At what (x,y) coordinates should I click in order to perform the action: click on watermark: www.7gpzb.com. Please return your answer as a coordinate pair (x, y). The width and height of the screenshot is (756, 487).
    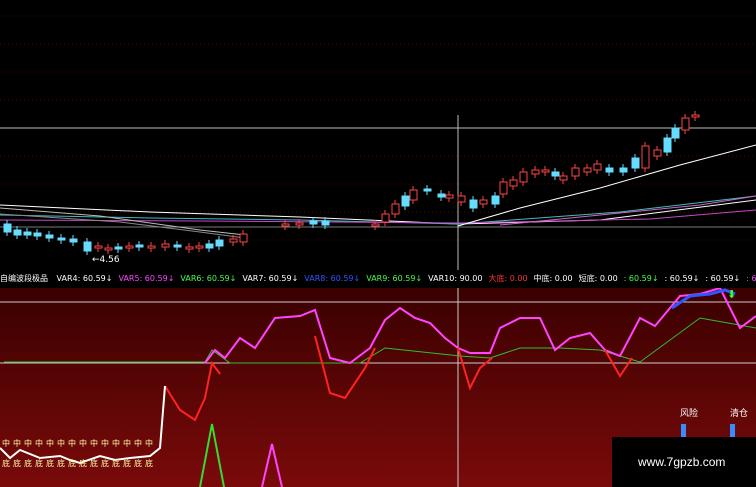
    Looking at the image, I should click on (684, 462).